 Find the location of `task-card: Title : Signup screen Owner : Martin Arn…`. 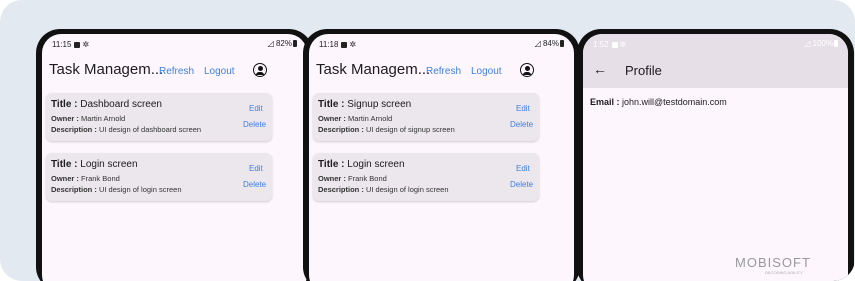

task-card: Title : Signup screen Owner : Martin Arn… is located at coordinates (426, 117).